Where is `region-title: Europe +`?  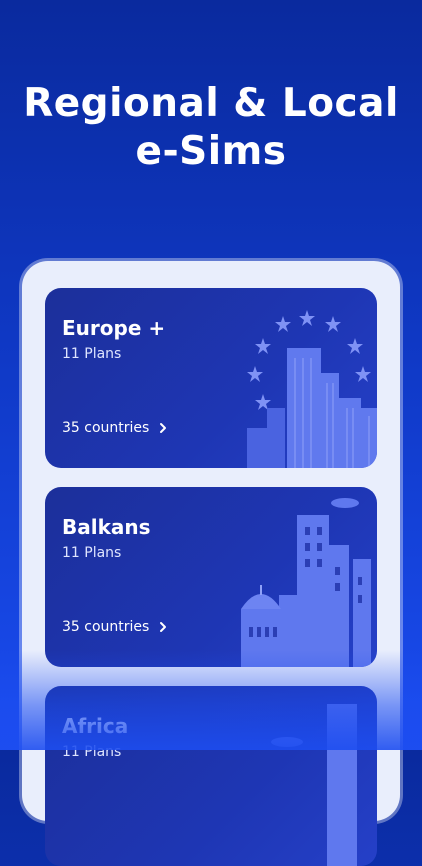
region-title: Europe + is located at coordinates (114, 328).